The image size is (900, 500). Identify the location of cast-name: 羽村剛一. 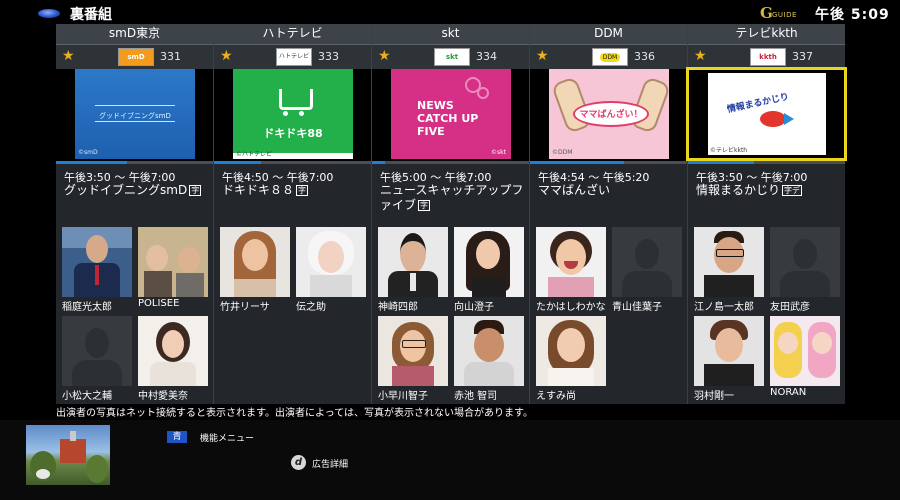
(714, 396).